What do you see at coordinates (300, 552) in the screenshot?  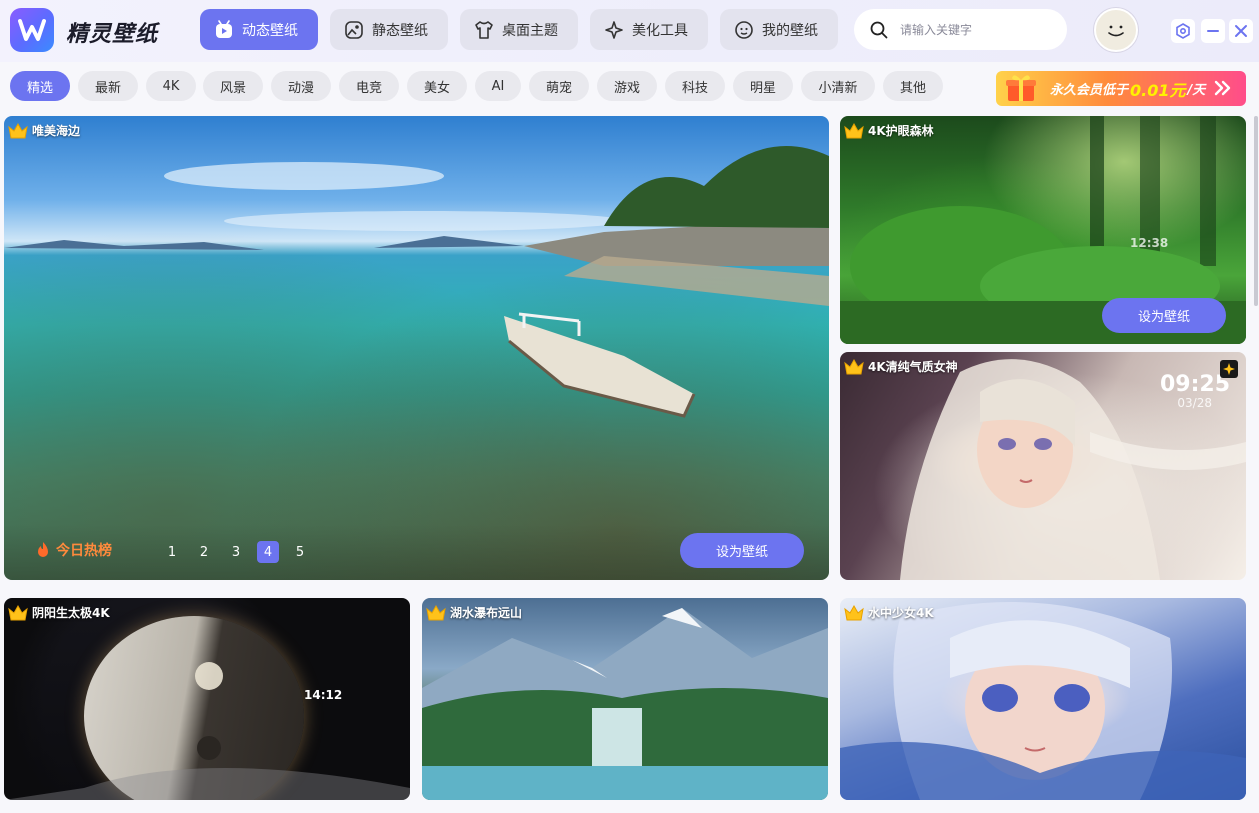 I see `page-button-5: 5` at bounding box center [300, 552].